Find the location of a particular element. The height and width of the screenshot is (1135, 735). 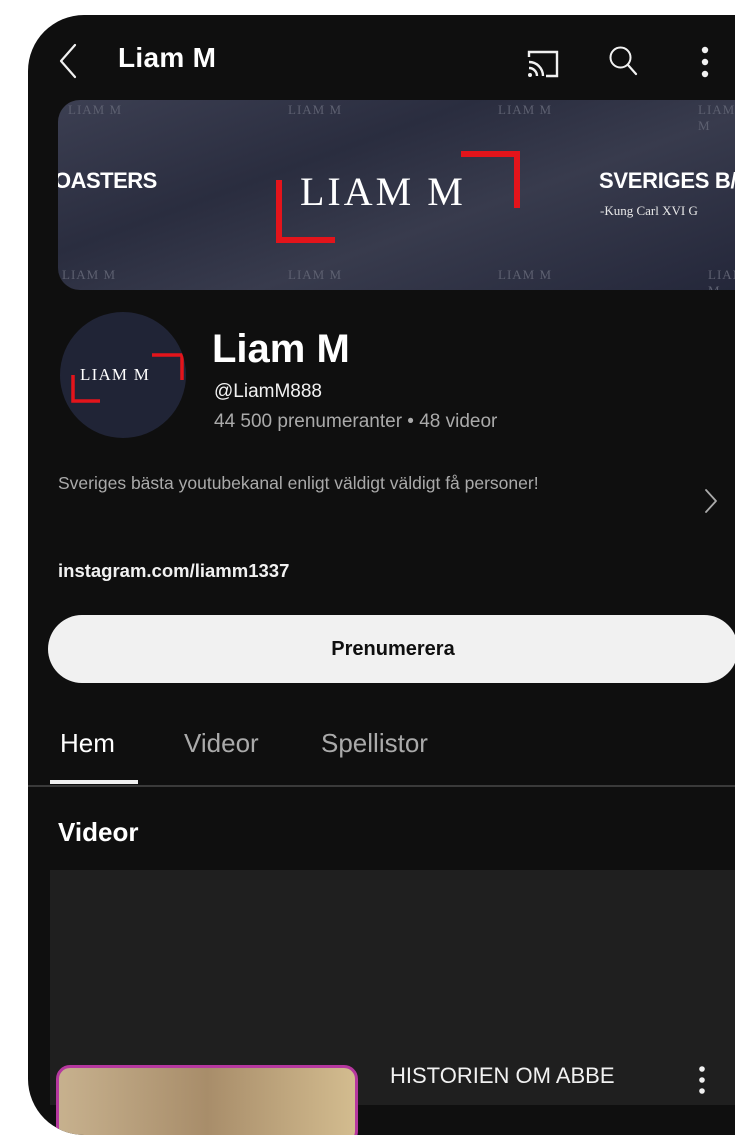

header-title: Liam M is located at coordinates (167, 57).